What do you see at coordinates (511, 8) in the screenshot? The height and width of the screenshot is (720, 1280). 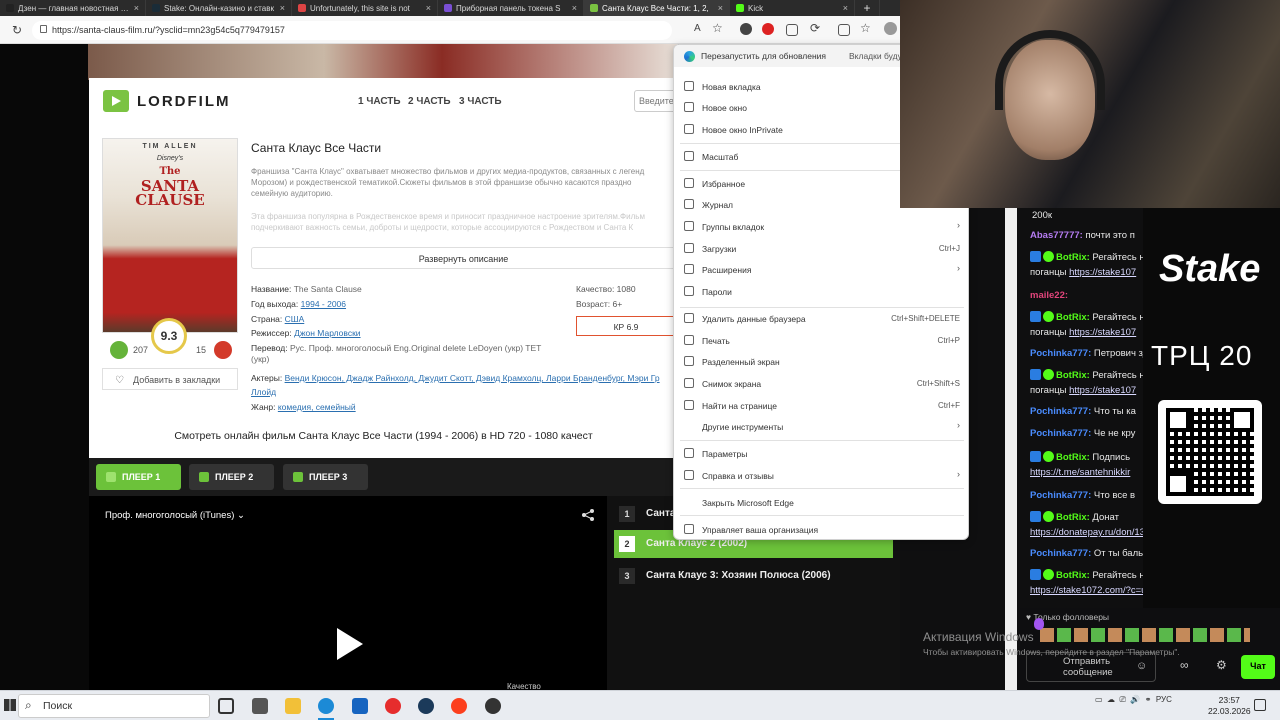 I see `browser-tab: Приборная панель токена S ×` at bounding box center [511, 8].